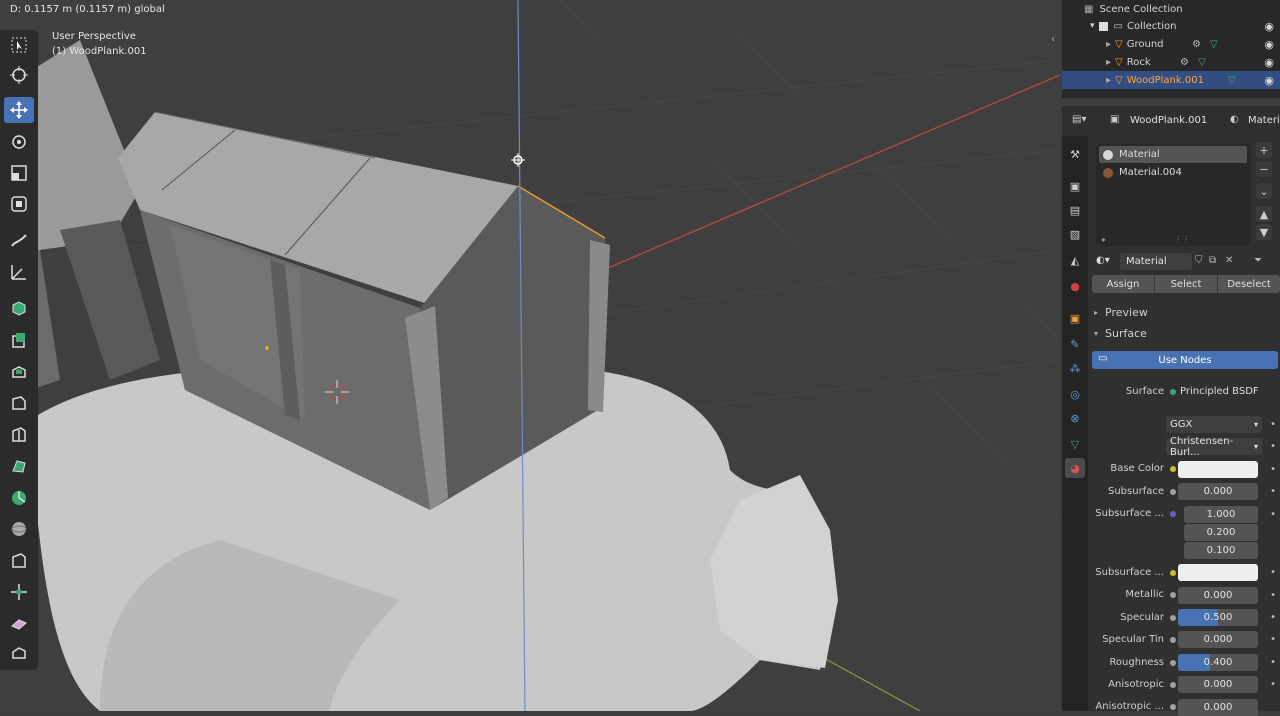 Image resolution: width=1280 pixels, height=716 pixels. I want to click on outliner-item-ground: ▸ ▽ Ground ⚙ ▽ ◉, so click(1171, 44).